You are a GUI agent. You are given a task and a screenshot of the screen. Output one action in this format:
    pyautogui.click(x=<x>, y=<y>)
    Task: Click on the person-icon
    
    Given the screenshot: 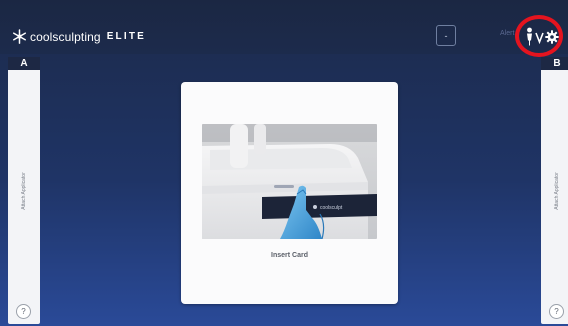 What is the action you would take?
    pyautogui.click(x=529, y=37)
    